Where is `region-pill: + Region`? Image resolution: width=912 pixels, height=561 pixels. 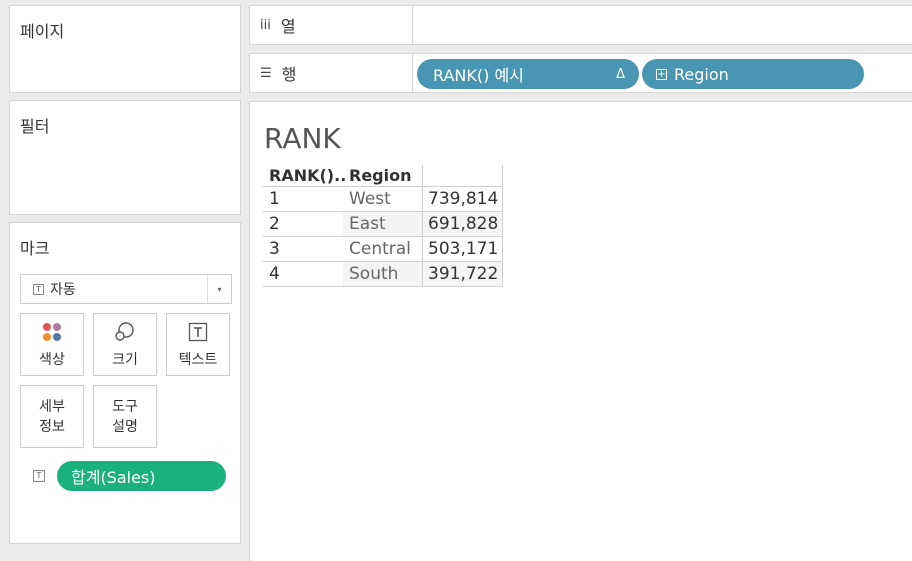 region-pill: + Region is located at coordinates (753, 74).